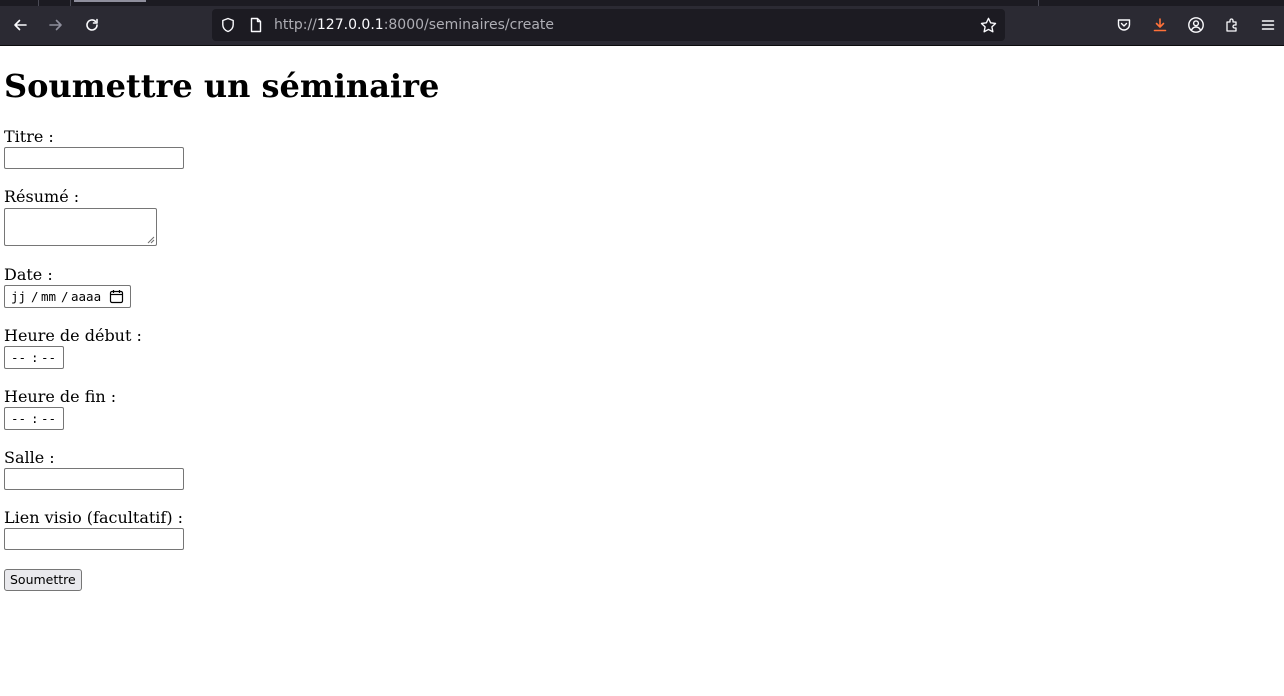 The image size is (1284, 696). I want to click on extensions-icon, so click(1231, 25).